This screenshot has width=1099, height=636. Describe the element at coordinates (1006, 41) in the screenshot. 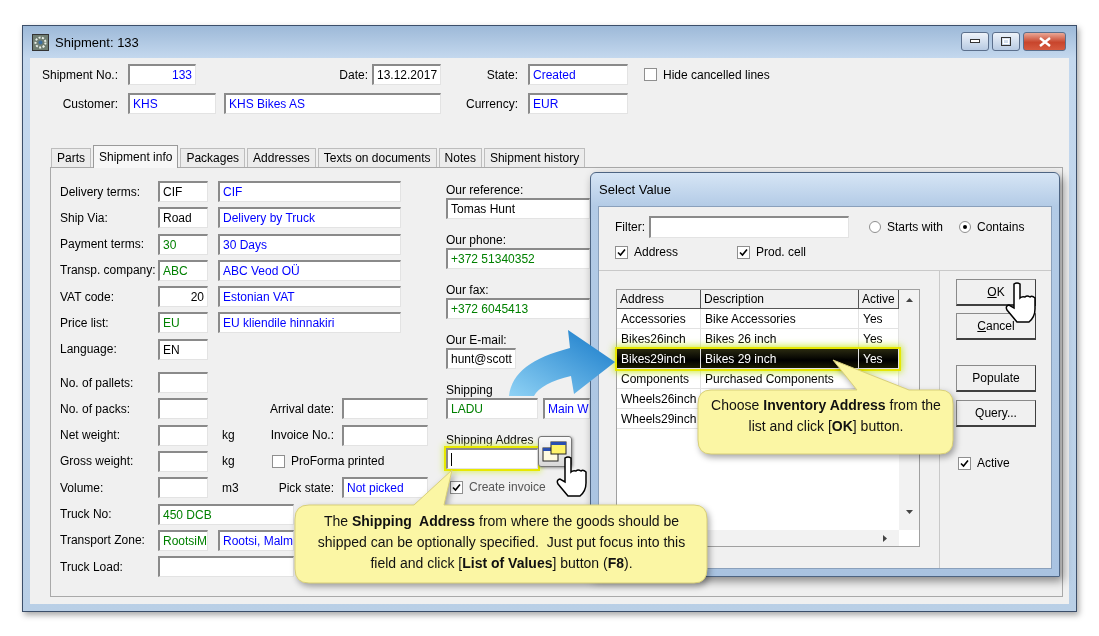

I see `maximize-button` at that location.